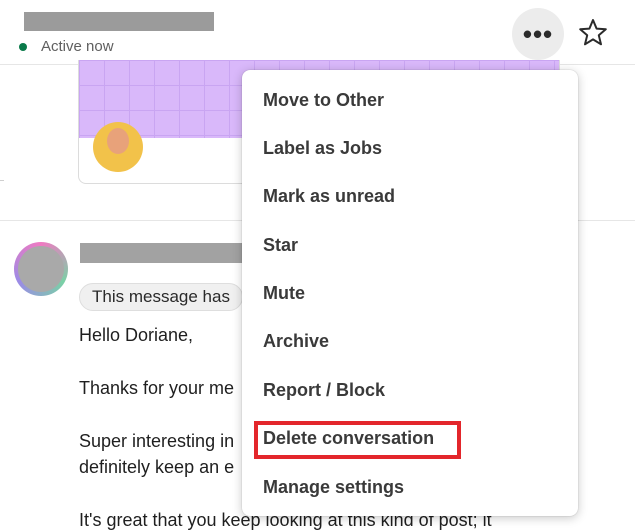  I want to click on star-conversation-button, so click(593, 33).